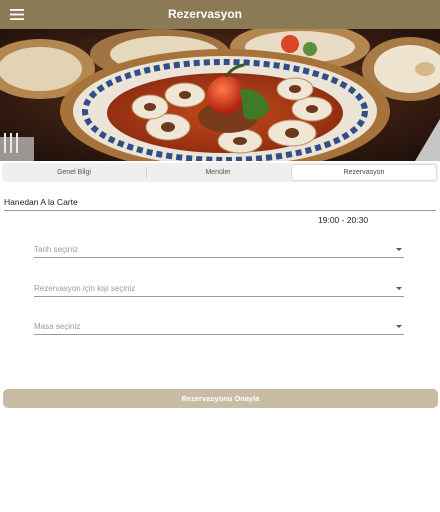 This screenshot has height=512, width=440. Describe the element at coordinates (74, 172) in the screenshot. I see `tab-genel-bilgi: Genel Bilgi` at that location.